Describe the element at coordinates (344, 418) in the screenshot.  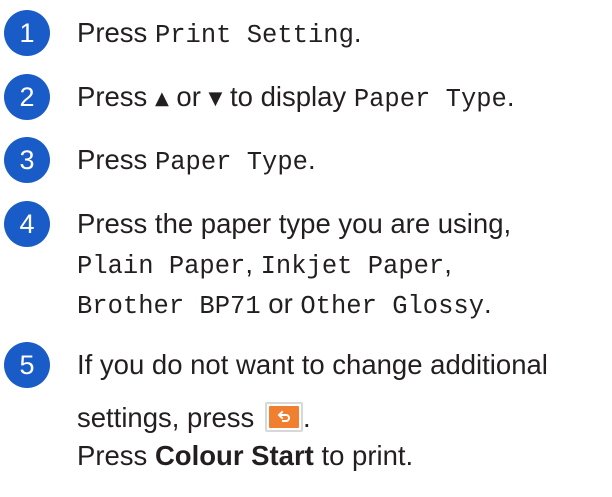
I see `step-5-line-2: settings, press .` at that location.